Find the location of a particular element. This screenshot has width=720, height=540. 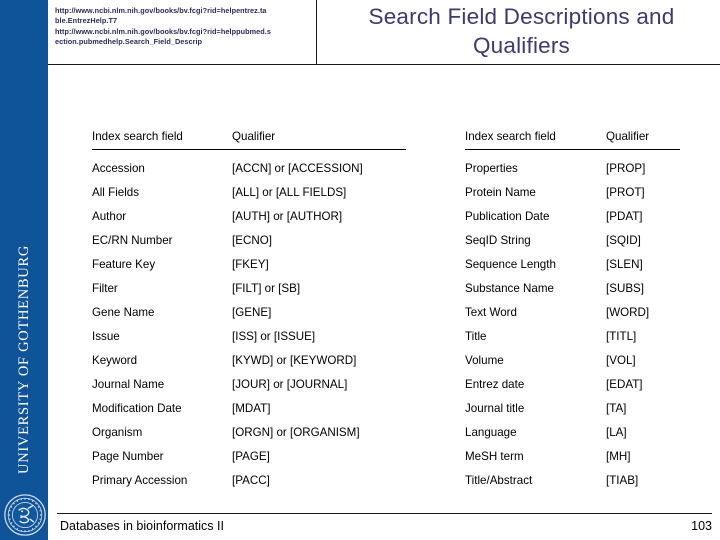

table-row: Entrez date [EDAT] is located at coordinates (572, 384).